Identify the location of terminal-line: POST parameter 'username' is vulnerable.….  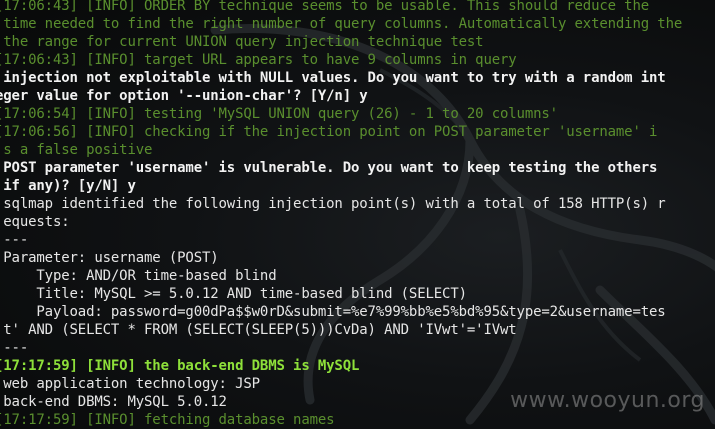
(329, 168).